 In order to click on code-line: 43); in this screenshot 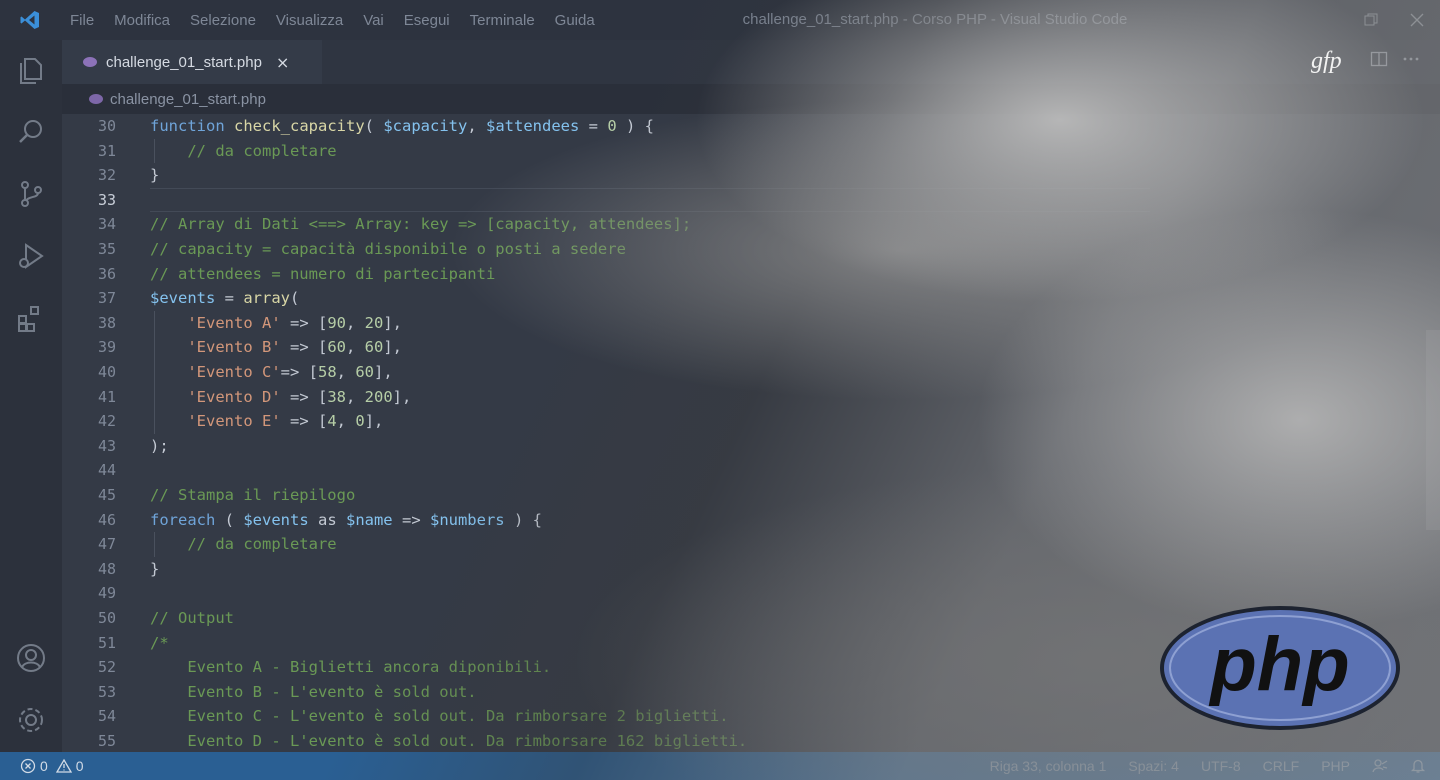, I will do `click(751, 446)`.